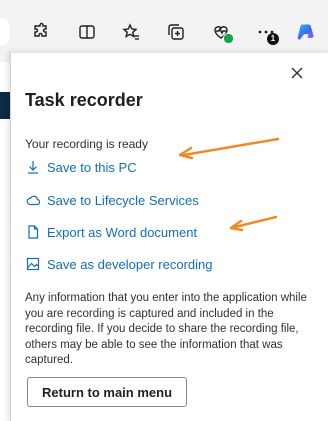  I want to click on save-developer-link: Save as developer recording, so click(119, 264).